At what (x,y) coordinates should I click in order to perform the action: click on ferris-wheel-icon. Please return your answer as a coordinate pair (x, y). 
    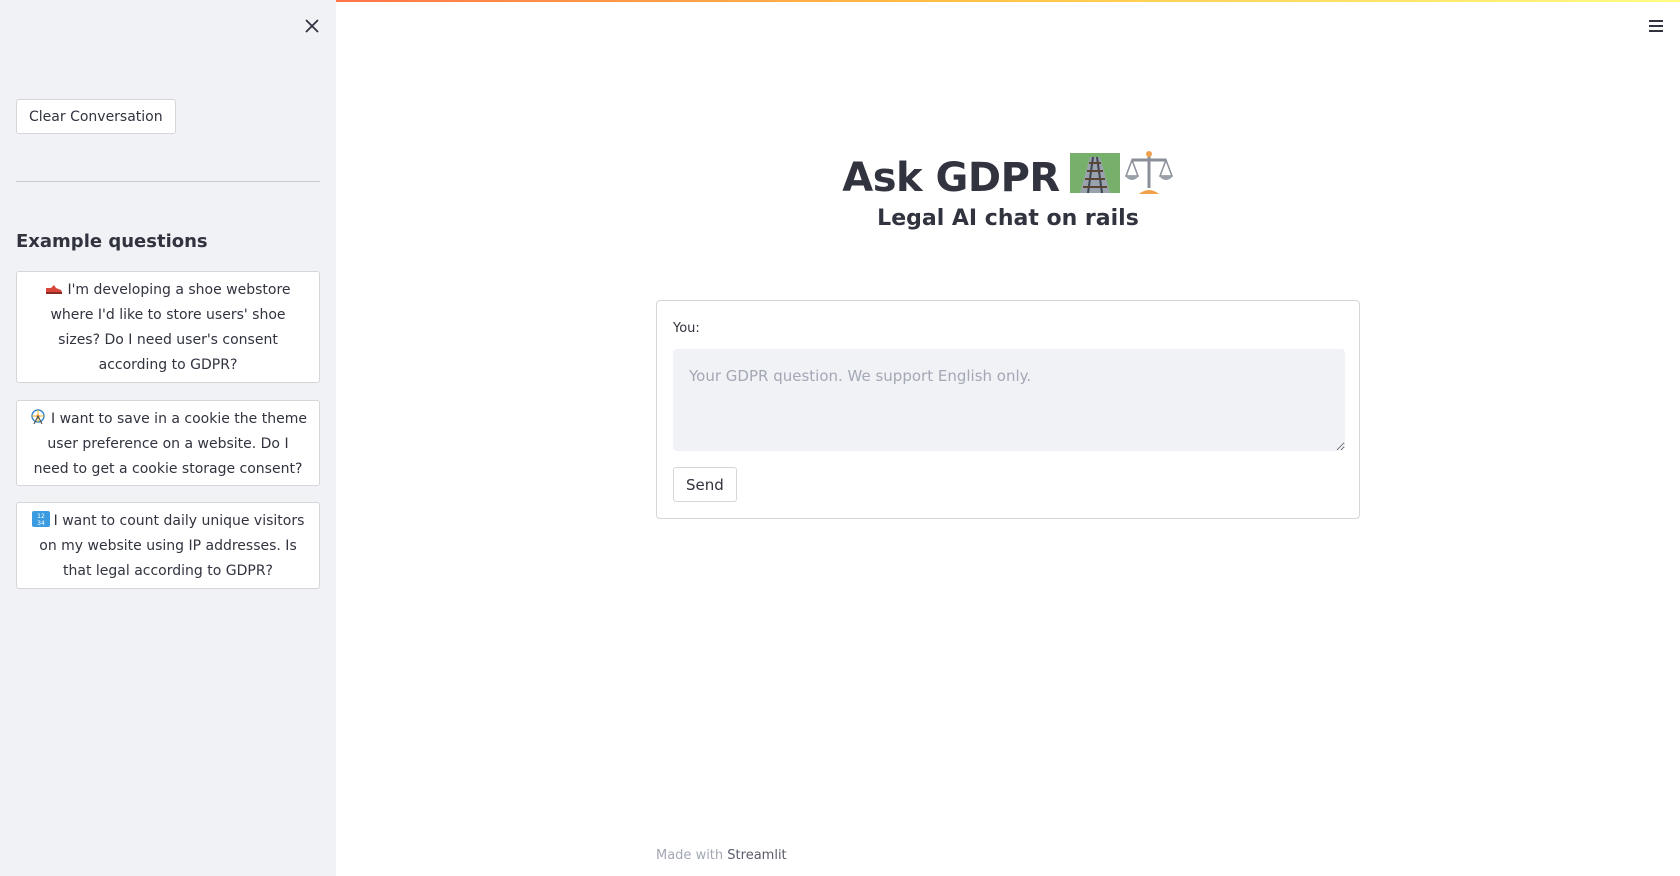
    Looking at the image, I should click on (38, 417).